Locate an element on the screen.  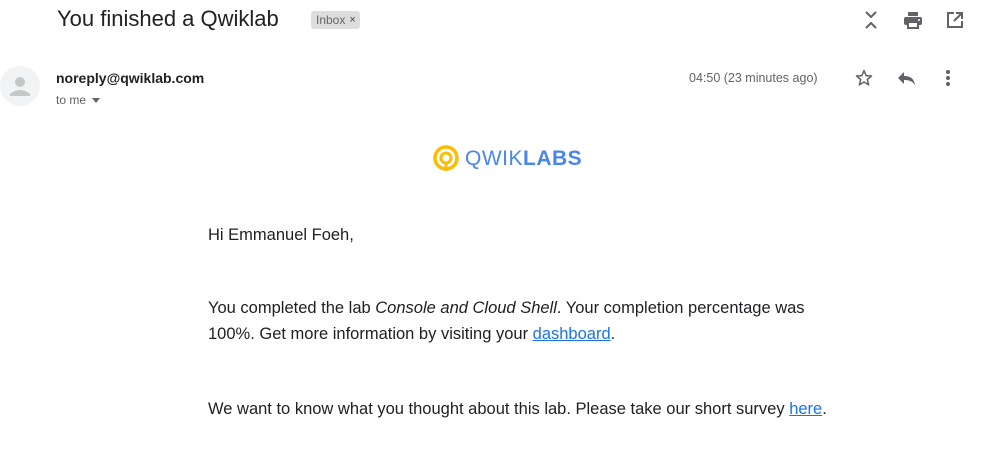
para2-text-end: . is located at coordinates (824, 409).